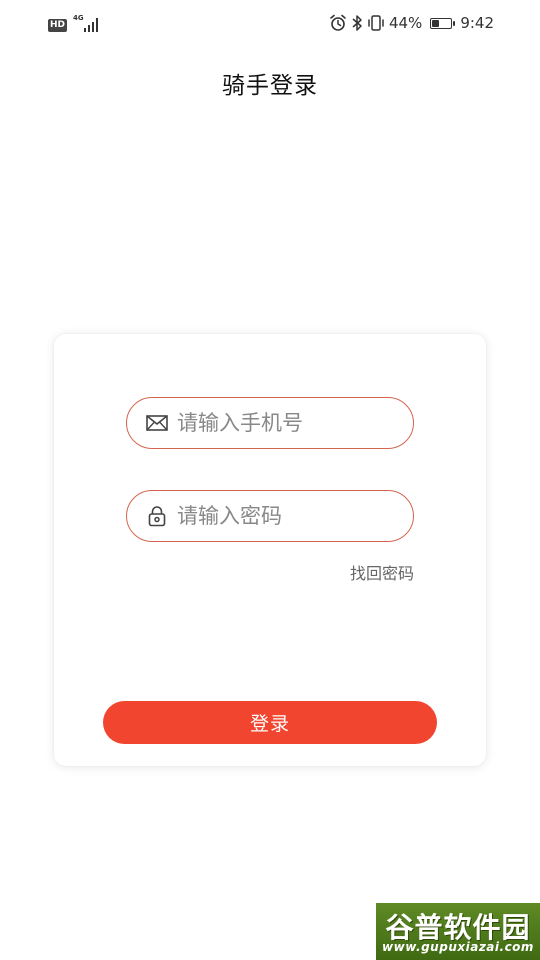 The width and height of the screenshot is (540, 960). I want to click on battery-icon, so click(443, 23).